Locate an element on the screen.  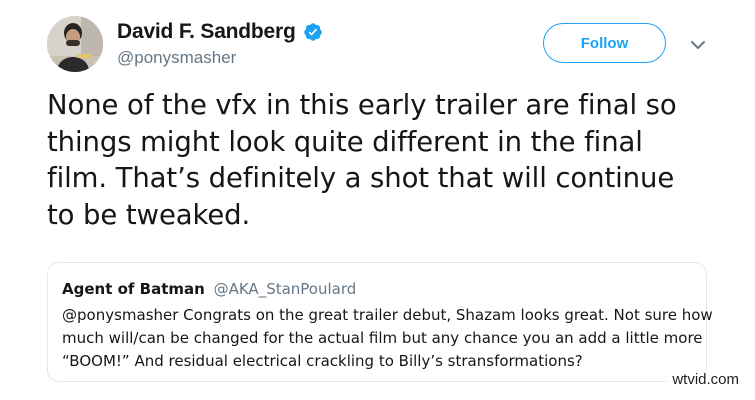
follow-button: Follow is located at coordinates (604, 43).